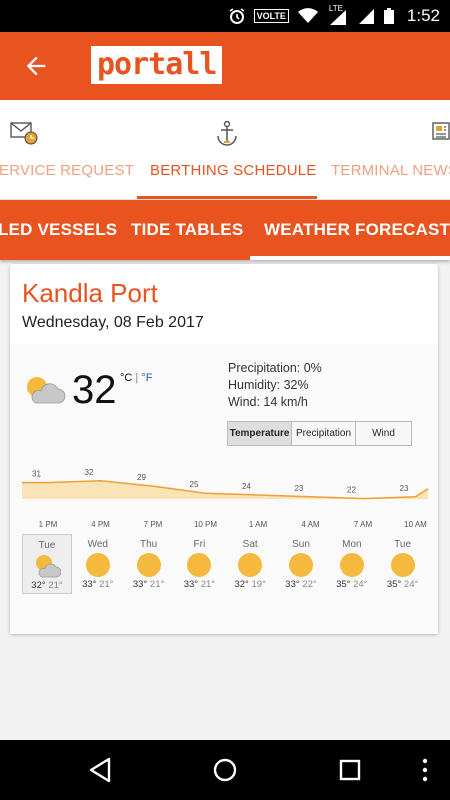  What do you see at coordinates (363, 524) in the screenshot?
I see `chart-x-tick: 7 AM` at bounding box center [363, 524].